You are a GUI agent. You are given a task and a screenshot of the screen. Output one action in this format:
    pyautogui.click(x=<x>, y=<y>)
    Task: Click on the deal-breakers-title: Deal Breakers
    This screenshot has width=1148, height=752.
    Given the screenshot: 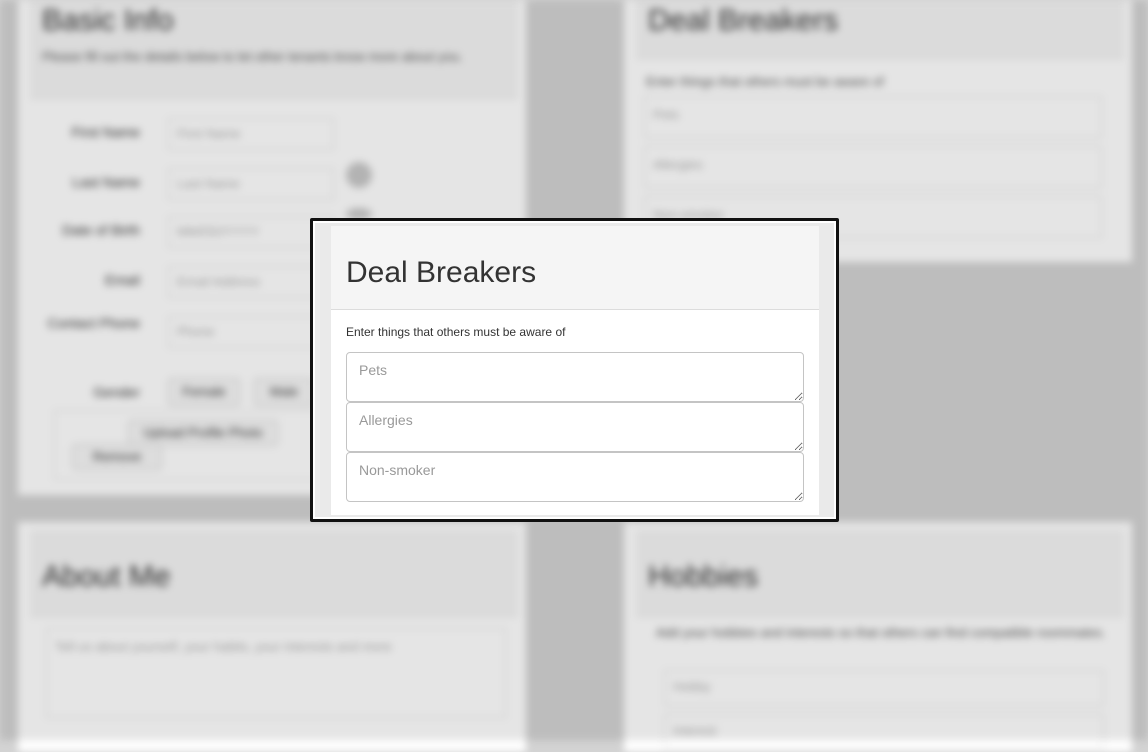 What is the action you would take?
    pyautogui.click(x=441, y=272)
    